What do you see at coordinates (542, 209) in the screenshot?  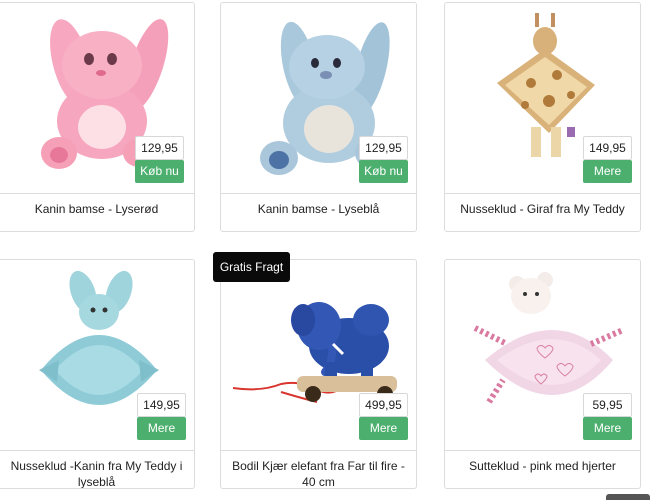 I see `product-name: Nusseklud - Giraf fra My Teddy` at bounding box center [542, 209].